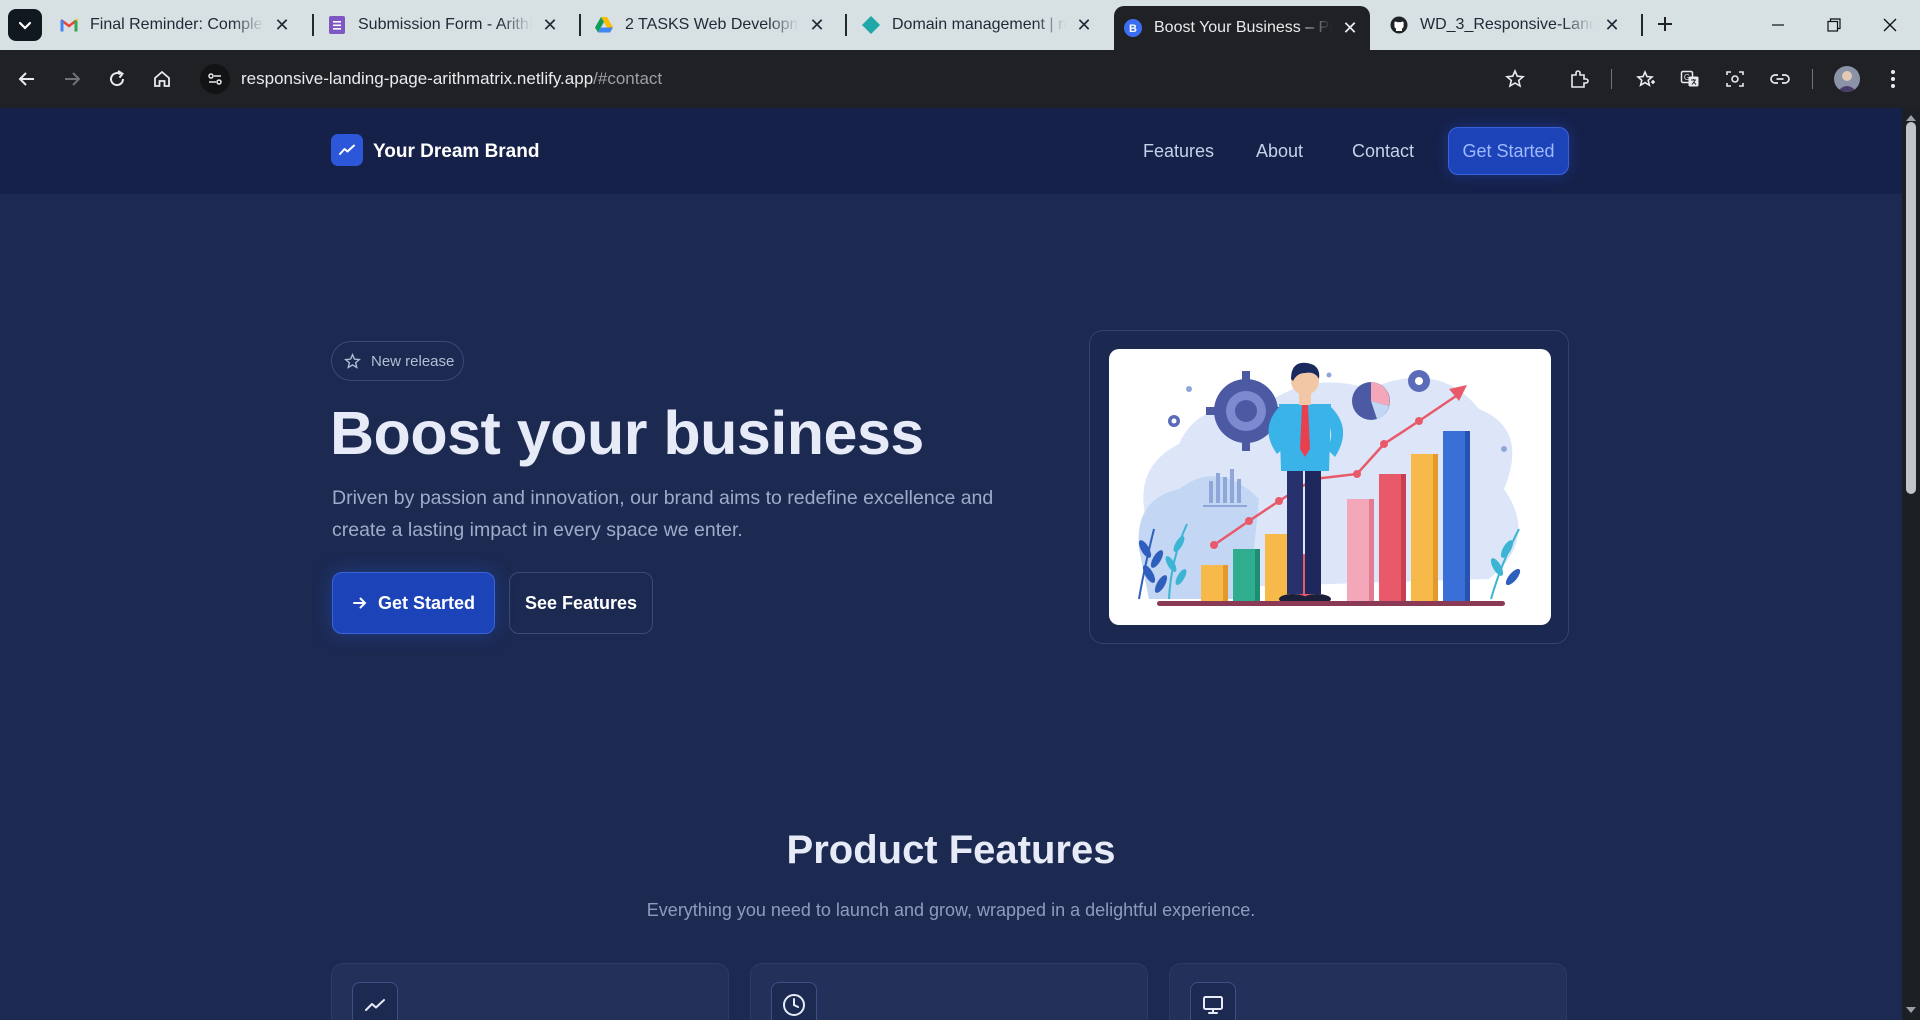  I want to click on nav-link-features: Features, so click(1178, 151).